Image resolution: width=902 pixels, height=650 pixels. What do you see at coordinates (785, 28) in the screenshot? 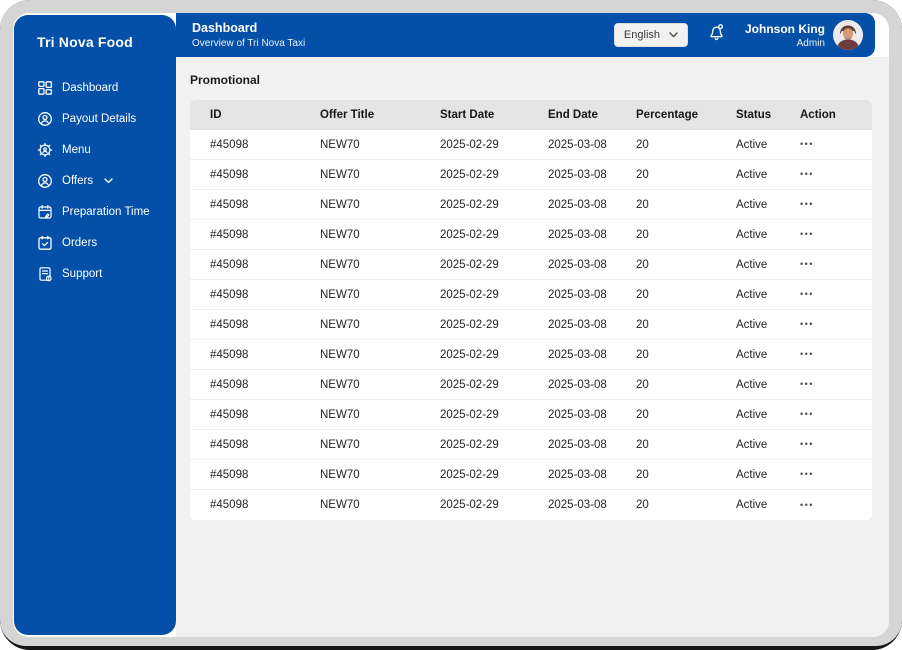
I see `user-name: Johnson King` at bounding box center [785, 28].